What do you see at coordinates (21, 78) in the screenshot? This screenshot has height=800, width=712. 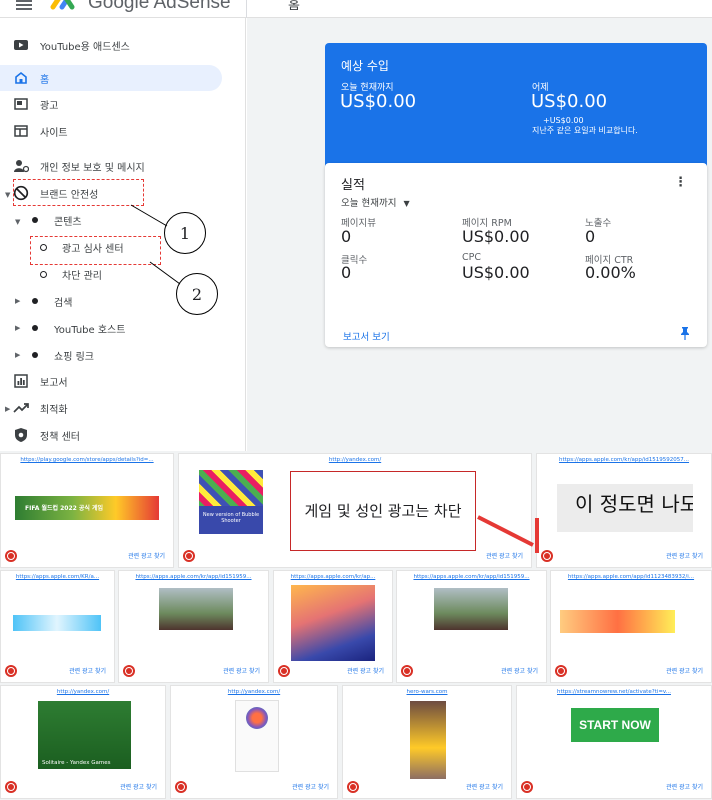 I see `home-icon` at bounding box center [21, 78].